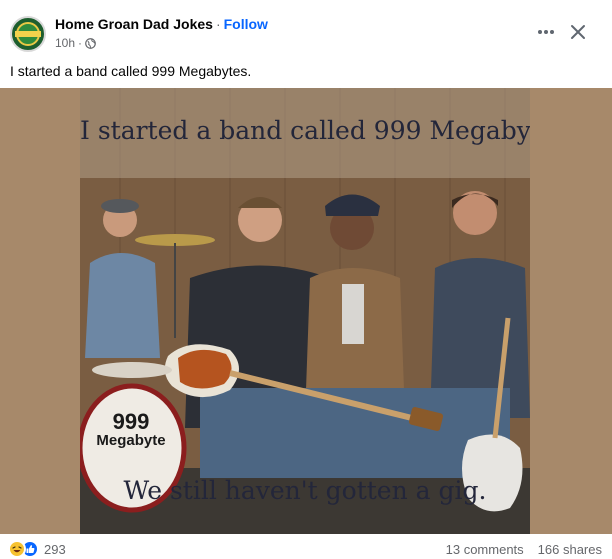 The image size is (612, 559). What do you see at coordinates (134, 24) in the screenshot?
I see `page-name-link: Home Groan Dad Jokes` at bounding box center [134, 24].